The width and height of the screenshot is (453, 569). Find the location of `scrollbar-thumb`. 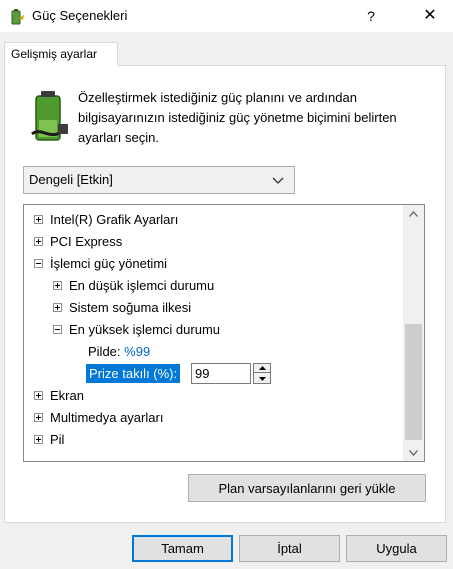

scrollbar-thumb is located at coordinates (413, 382).